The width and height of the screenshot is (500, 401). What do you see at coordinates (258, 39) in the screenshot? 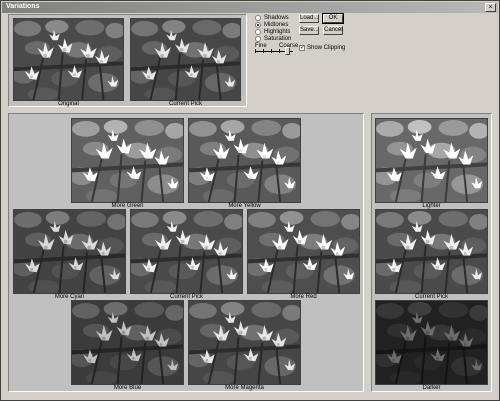
I see `radio-icon` at bounding box center [258, 39].